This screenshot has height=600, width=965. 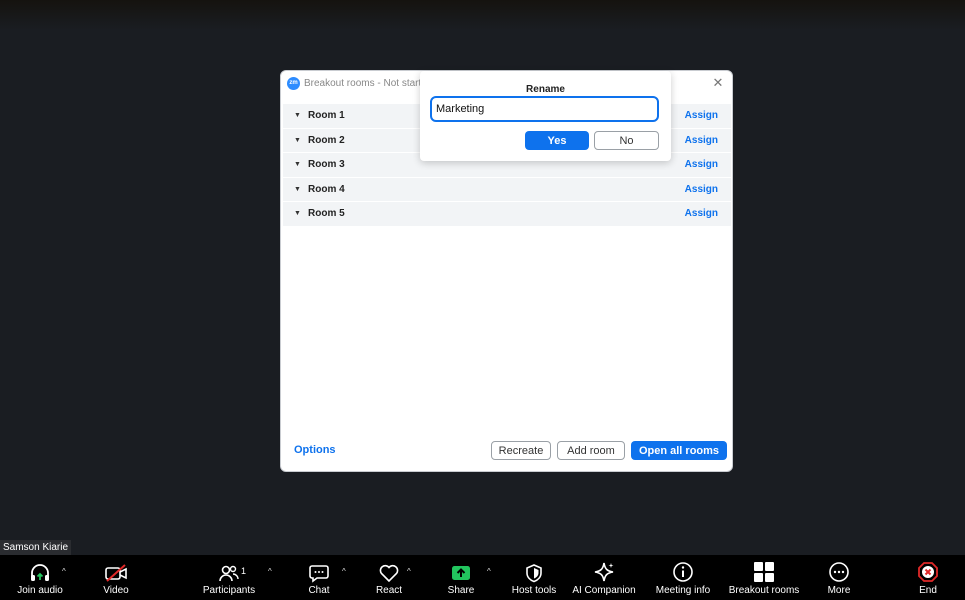 I want to click on open-all-rooms-button: Open all rooms, so click(x=679, y=450).